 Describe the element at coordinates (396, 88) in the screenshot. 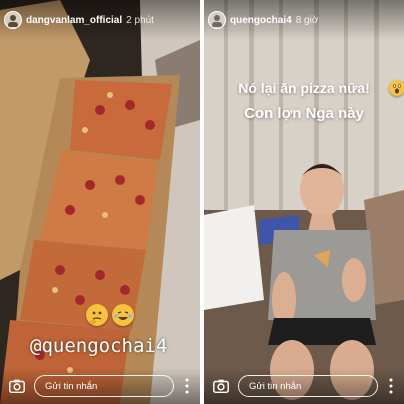

I see `screaming-face-icon` at that location.